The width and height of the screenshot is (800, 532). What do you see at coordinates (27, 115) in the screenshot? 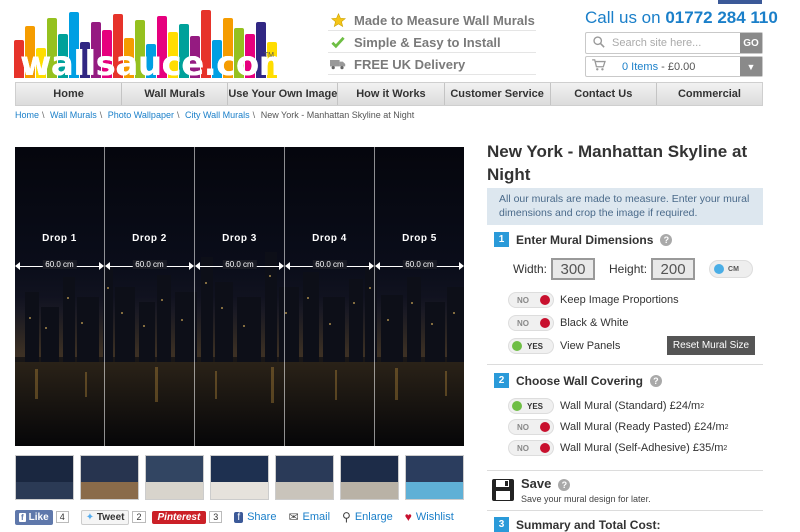
I see `breadcrumb-home: Home` at bounding box center [27, 115].